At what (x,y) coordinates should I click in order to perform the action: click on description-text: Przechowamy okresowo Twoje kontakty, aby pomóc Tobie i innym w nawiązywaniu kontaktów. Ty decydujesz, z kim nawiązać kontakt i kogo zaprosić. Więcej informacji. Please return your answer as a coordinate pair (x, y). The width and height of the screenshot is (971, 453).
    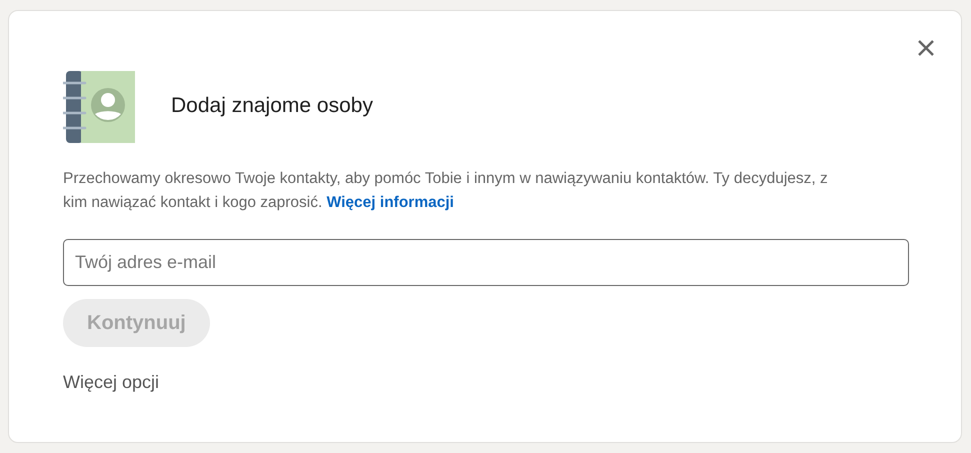
    Looking at the image, I should click on (446, 191).